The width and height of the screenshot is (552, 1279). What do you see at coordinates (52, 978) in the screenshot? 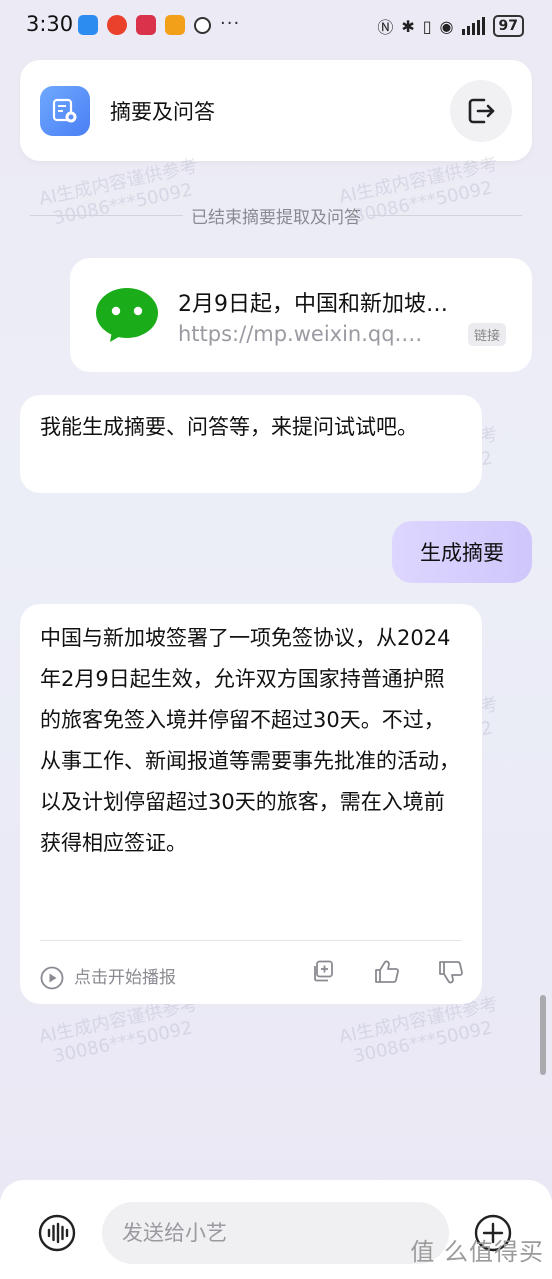
I see `play-icon` at bounding box center [52, 978].